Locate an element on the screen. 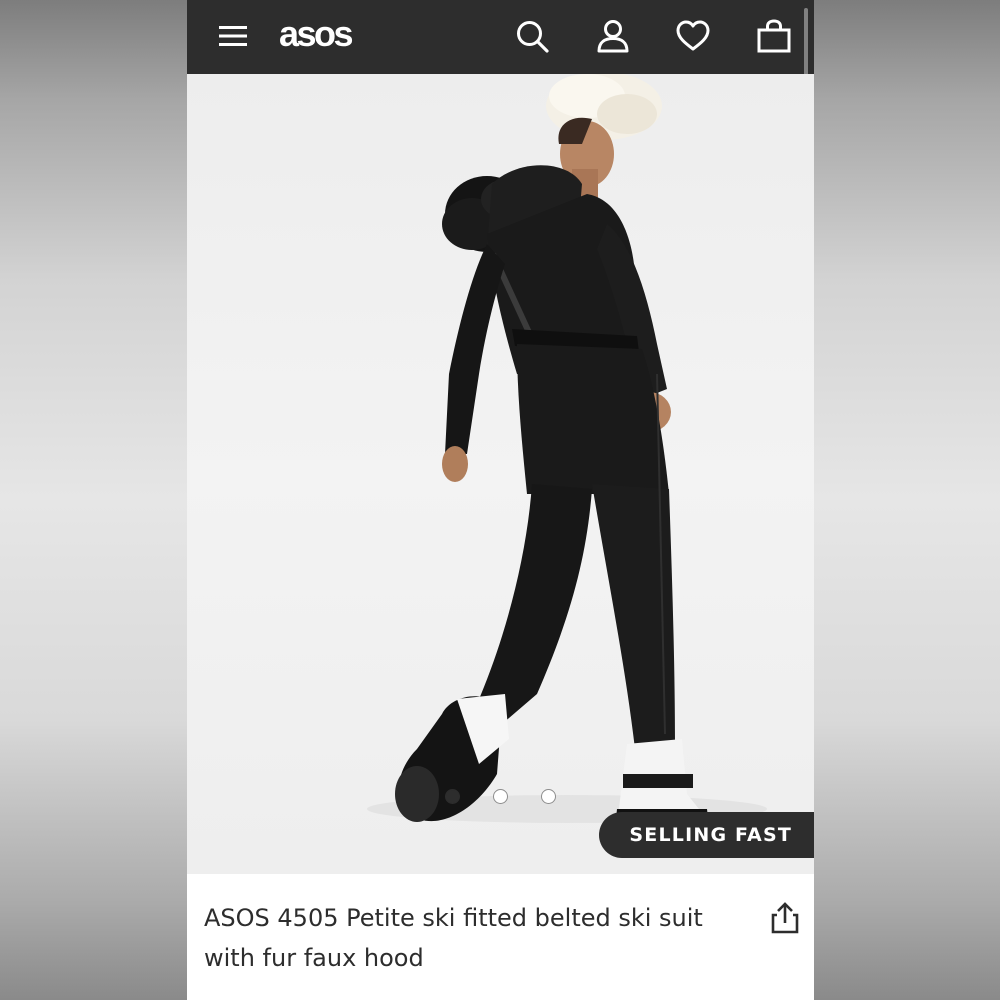 The width and height of the screenshot is (1000, 1000). image-carousel-dots is located at coordinates (500, 796).